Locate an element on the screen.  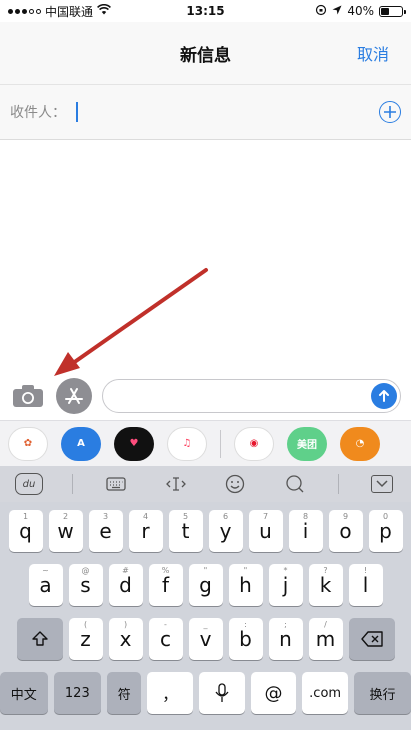
return-key: 换行 is located at coordinates (382, 693).